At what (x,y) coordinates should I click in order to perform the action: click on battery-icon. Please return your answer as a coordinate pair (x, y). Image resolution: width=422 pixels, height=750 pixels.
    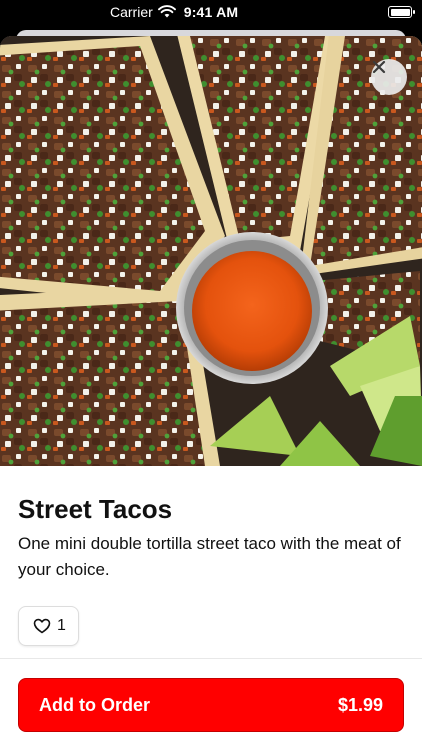
    Looking at the image, I should click on (401, 12).